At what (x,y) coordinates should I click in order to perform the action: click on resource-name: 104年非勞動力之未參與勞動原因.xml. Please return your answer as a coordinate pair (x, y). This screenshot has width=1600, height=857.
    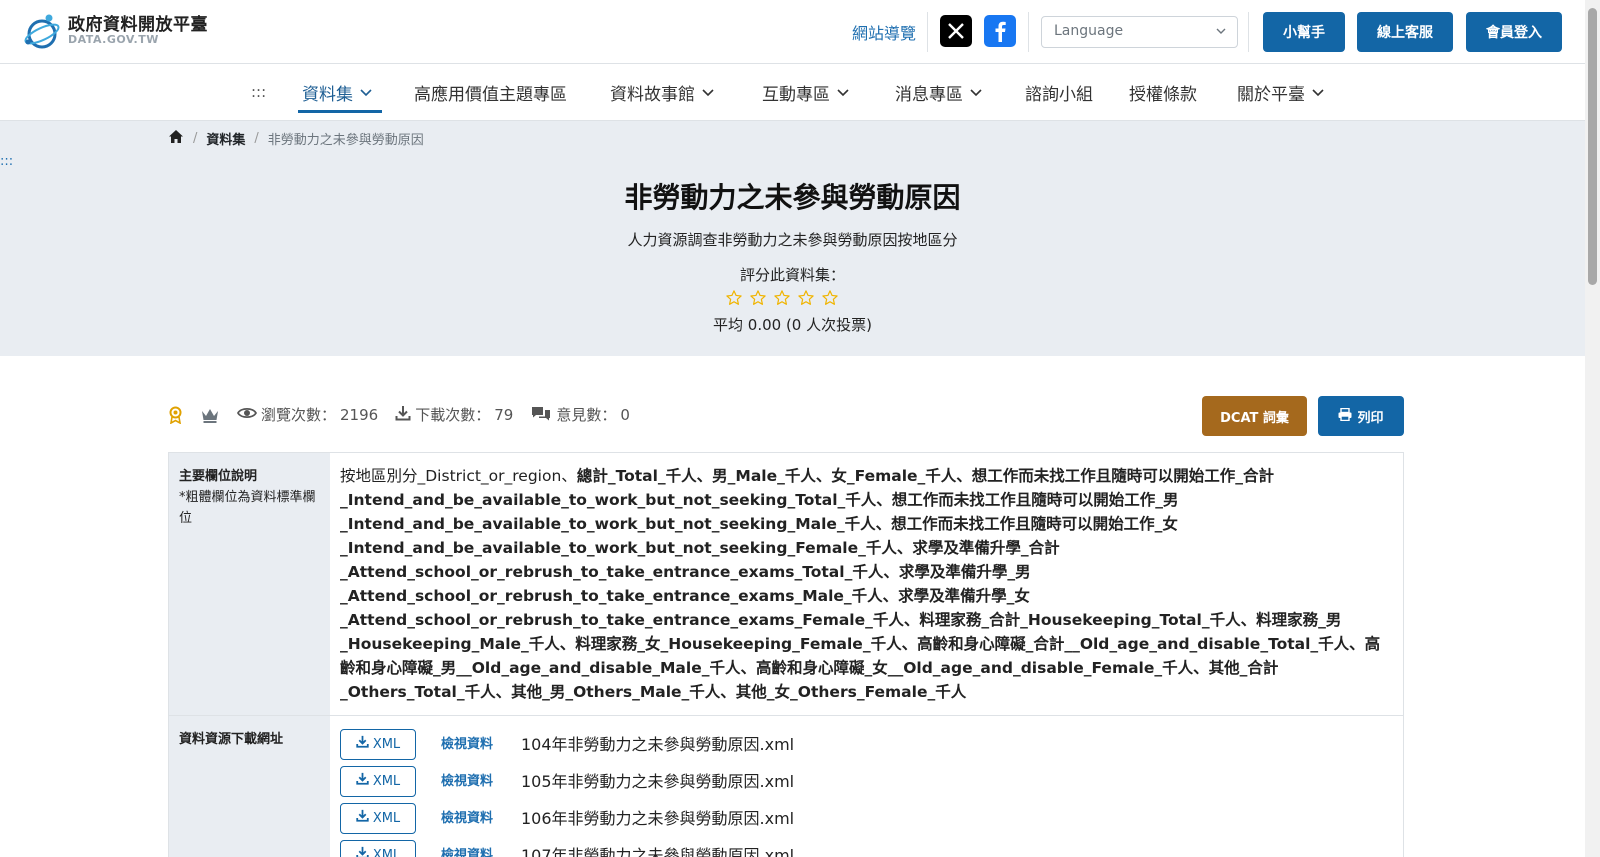
    Looking at the image, I should click on (658, 744).